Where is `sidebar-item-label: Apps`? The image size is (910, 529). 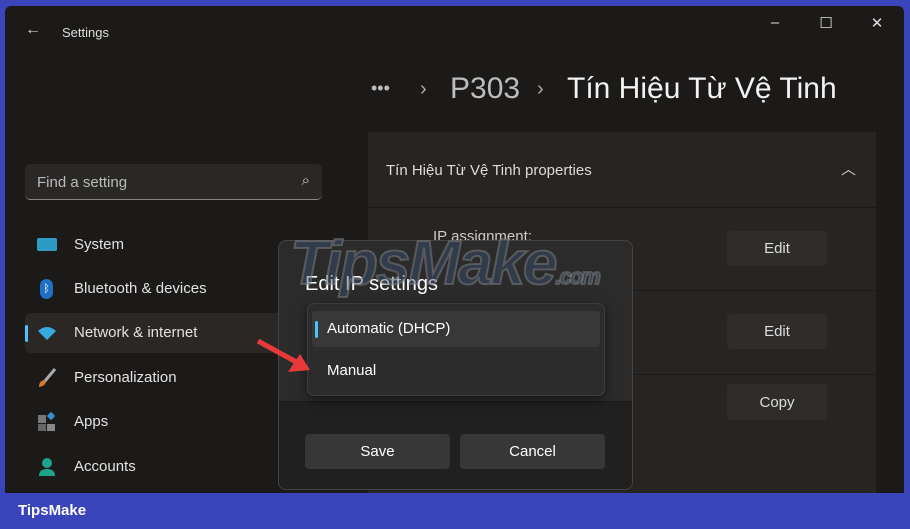
sidebar-item-label: Apps is located at coordinates (91, 421).